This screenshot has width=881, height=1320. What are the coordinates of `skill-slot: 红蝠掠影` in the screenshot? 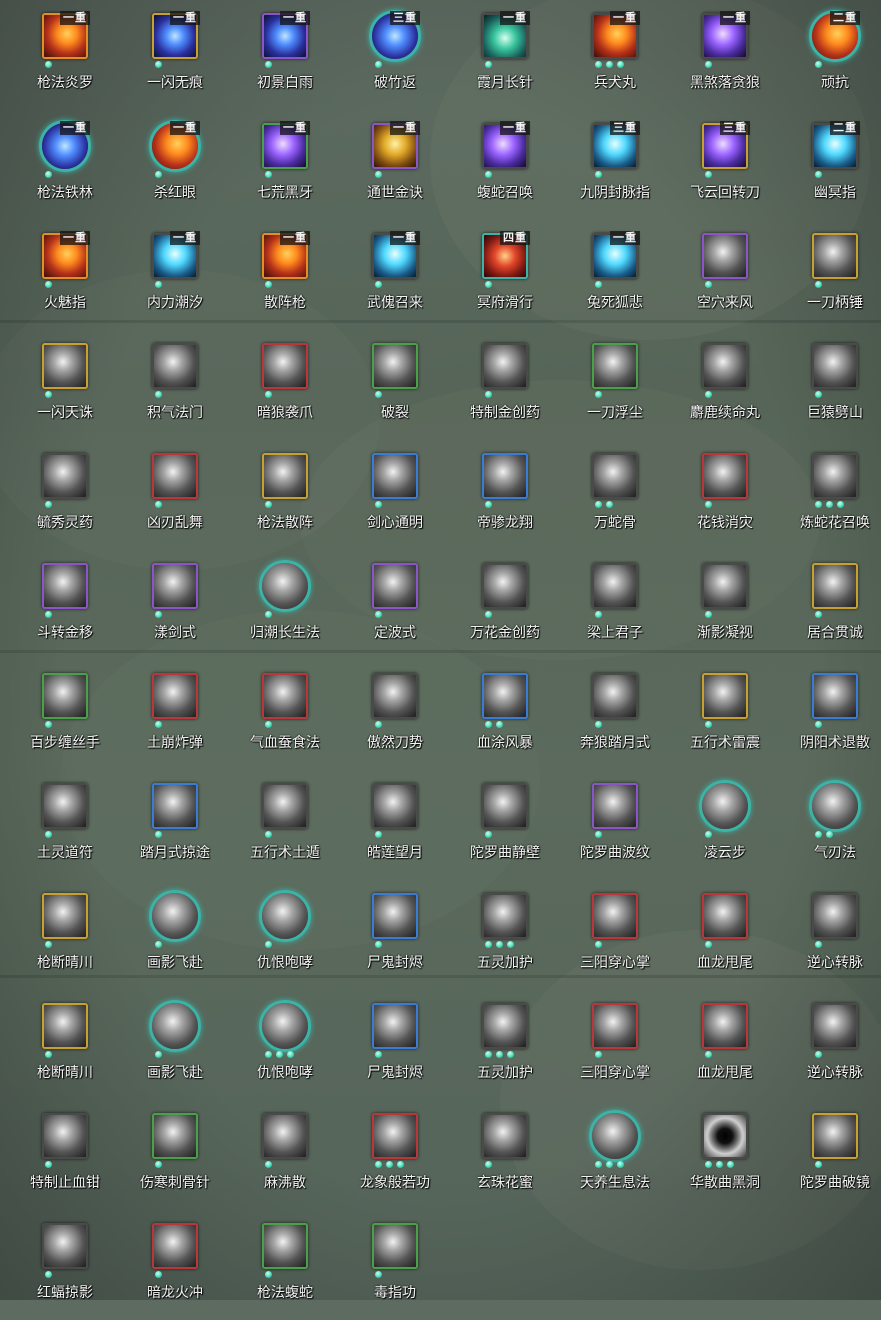 It's located at (62, 1265).